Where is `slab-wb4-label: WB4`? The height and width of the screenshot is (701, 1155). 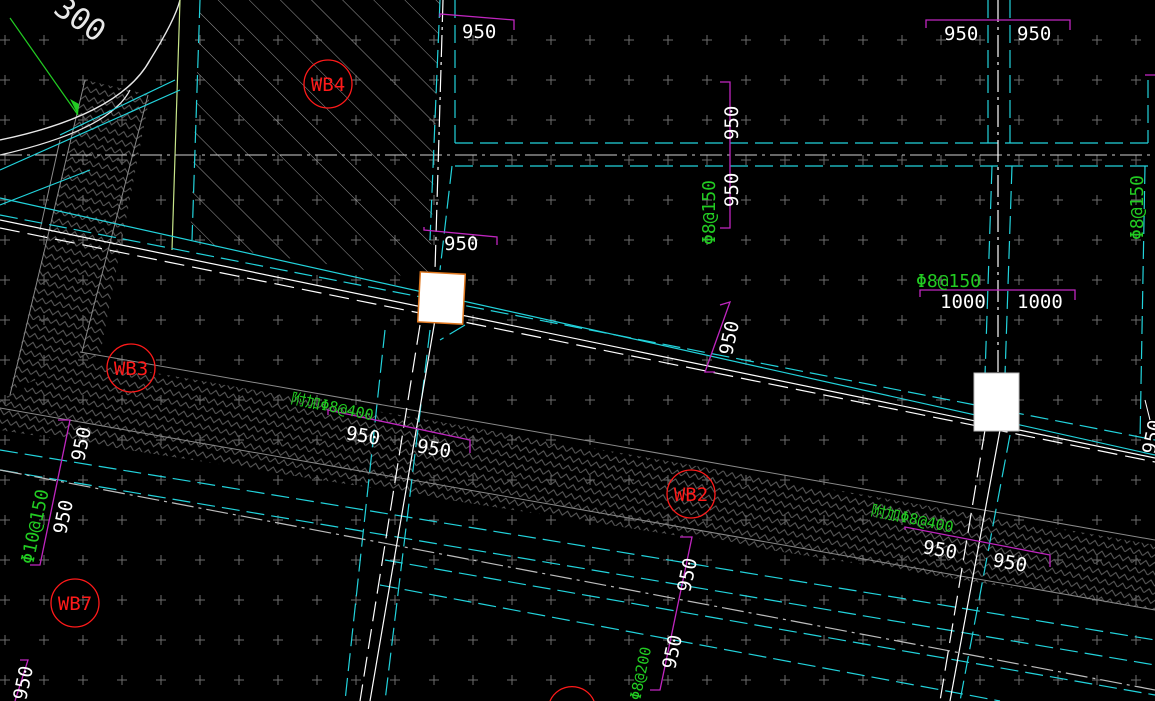 slab-wb4-label: WB4 is located at coordinates (328, 85).